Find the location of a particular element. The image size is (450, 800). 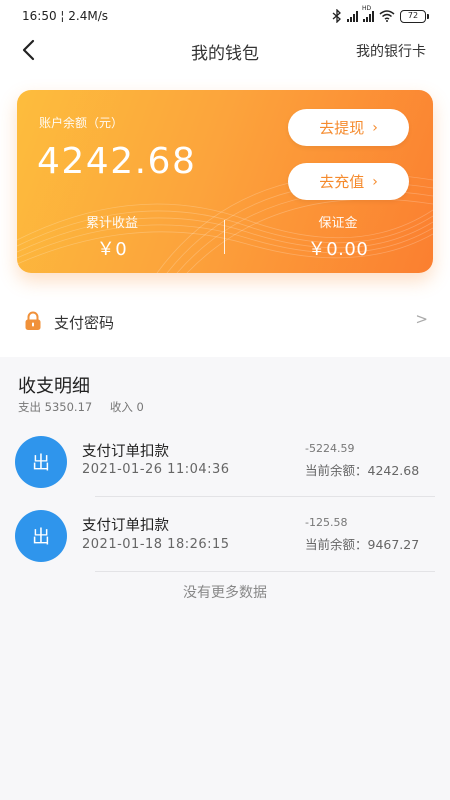

lock-icon is located at coordinates (33, 320).